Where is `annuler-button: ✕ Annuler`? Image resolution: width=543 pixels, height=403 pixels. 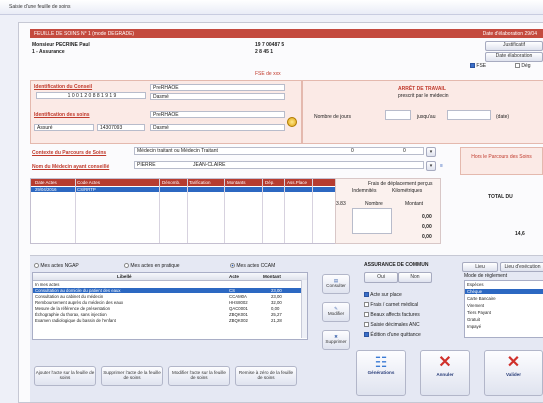
annuler-button: ✕ Annuler is located at coordinates (445, 373).